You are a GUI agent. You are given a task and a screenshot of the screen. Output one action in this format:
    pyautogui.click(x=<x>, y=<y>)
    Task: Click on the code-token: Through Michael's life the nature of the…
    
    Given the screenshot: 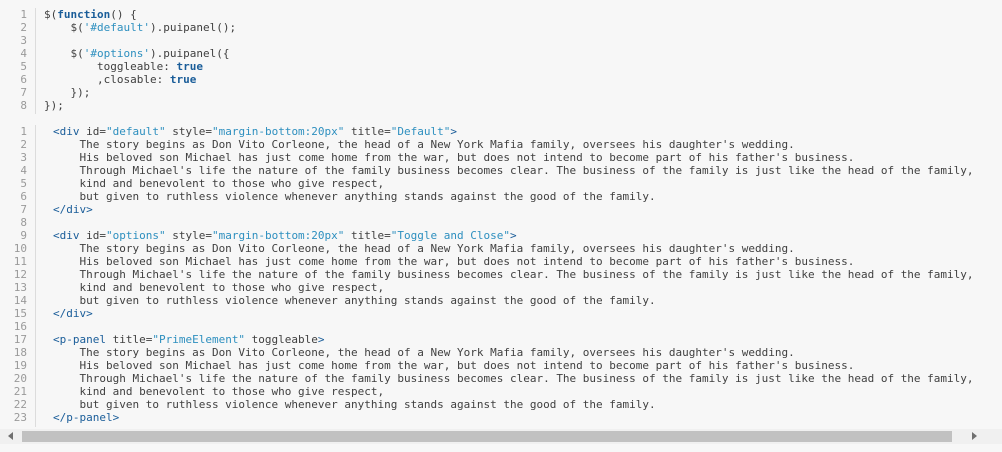 What is the action you would take?
    pyautogui.click(x=513, y=170)
    